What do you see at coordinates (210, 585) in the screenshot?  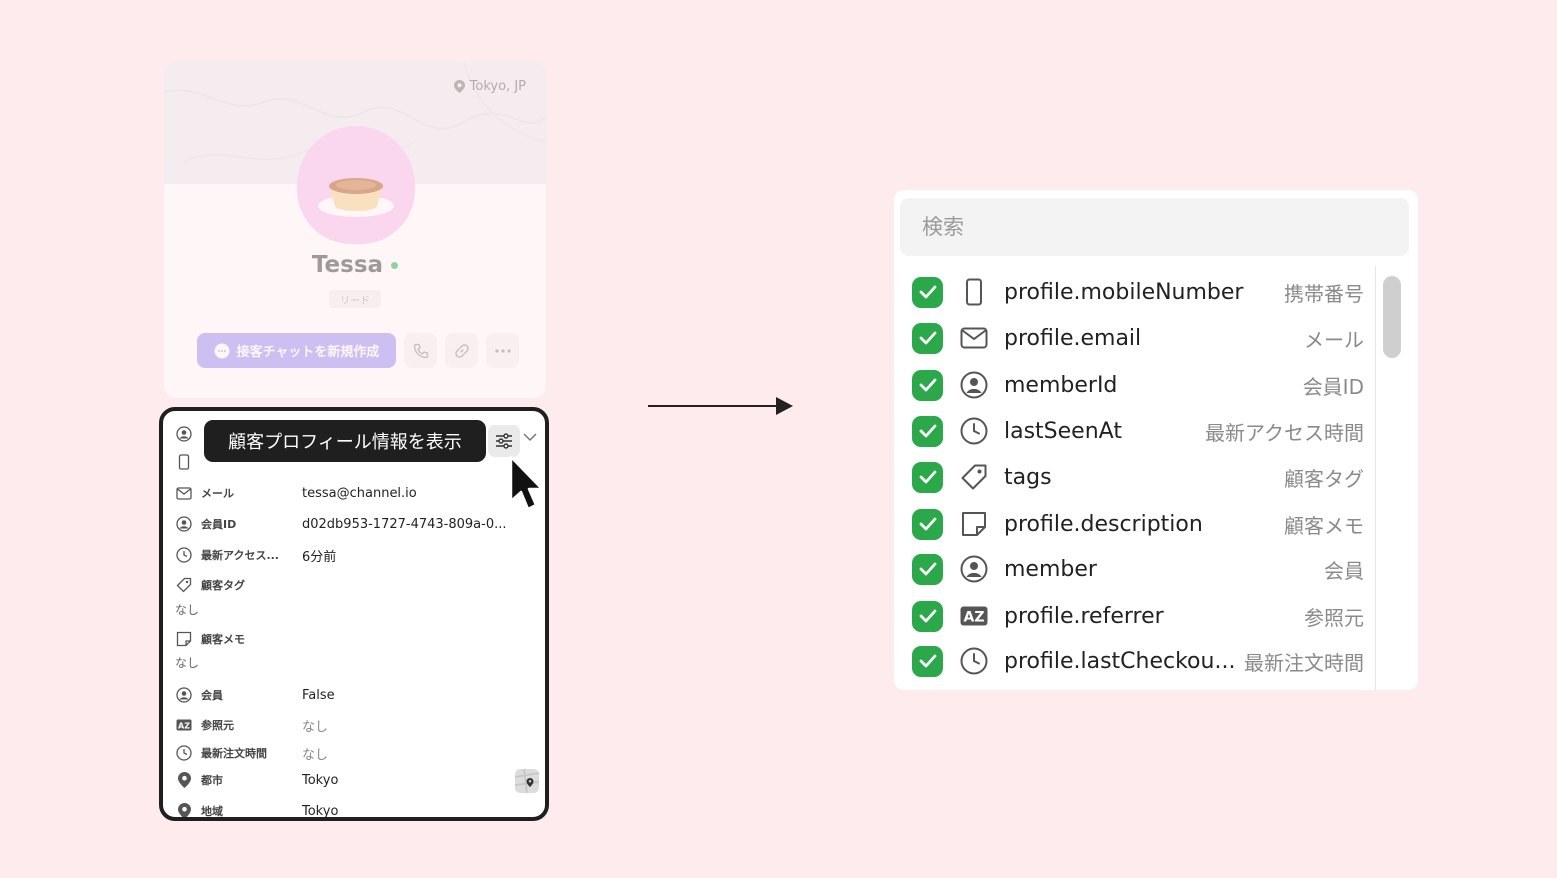 I see `detail-row-tags: 顧客タグ` at bounding box center [210, 585].